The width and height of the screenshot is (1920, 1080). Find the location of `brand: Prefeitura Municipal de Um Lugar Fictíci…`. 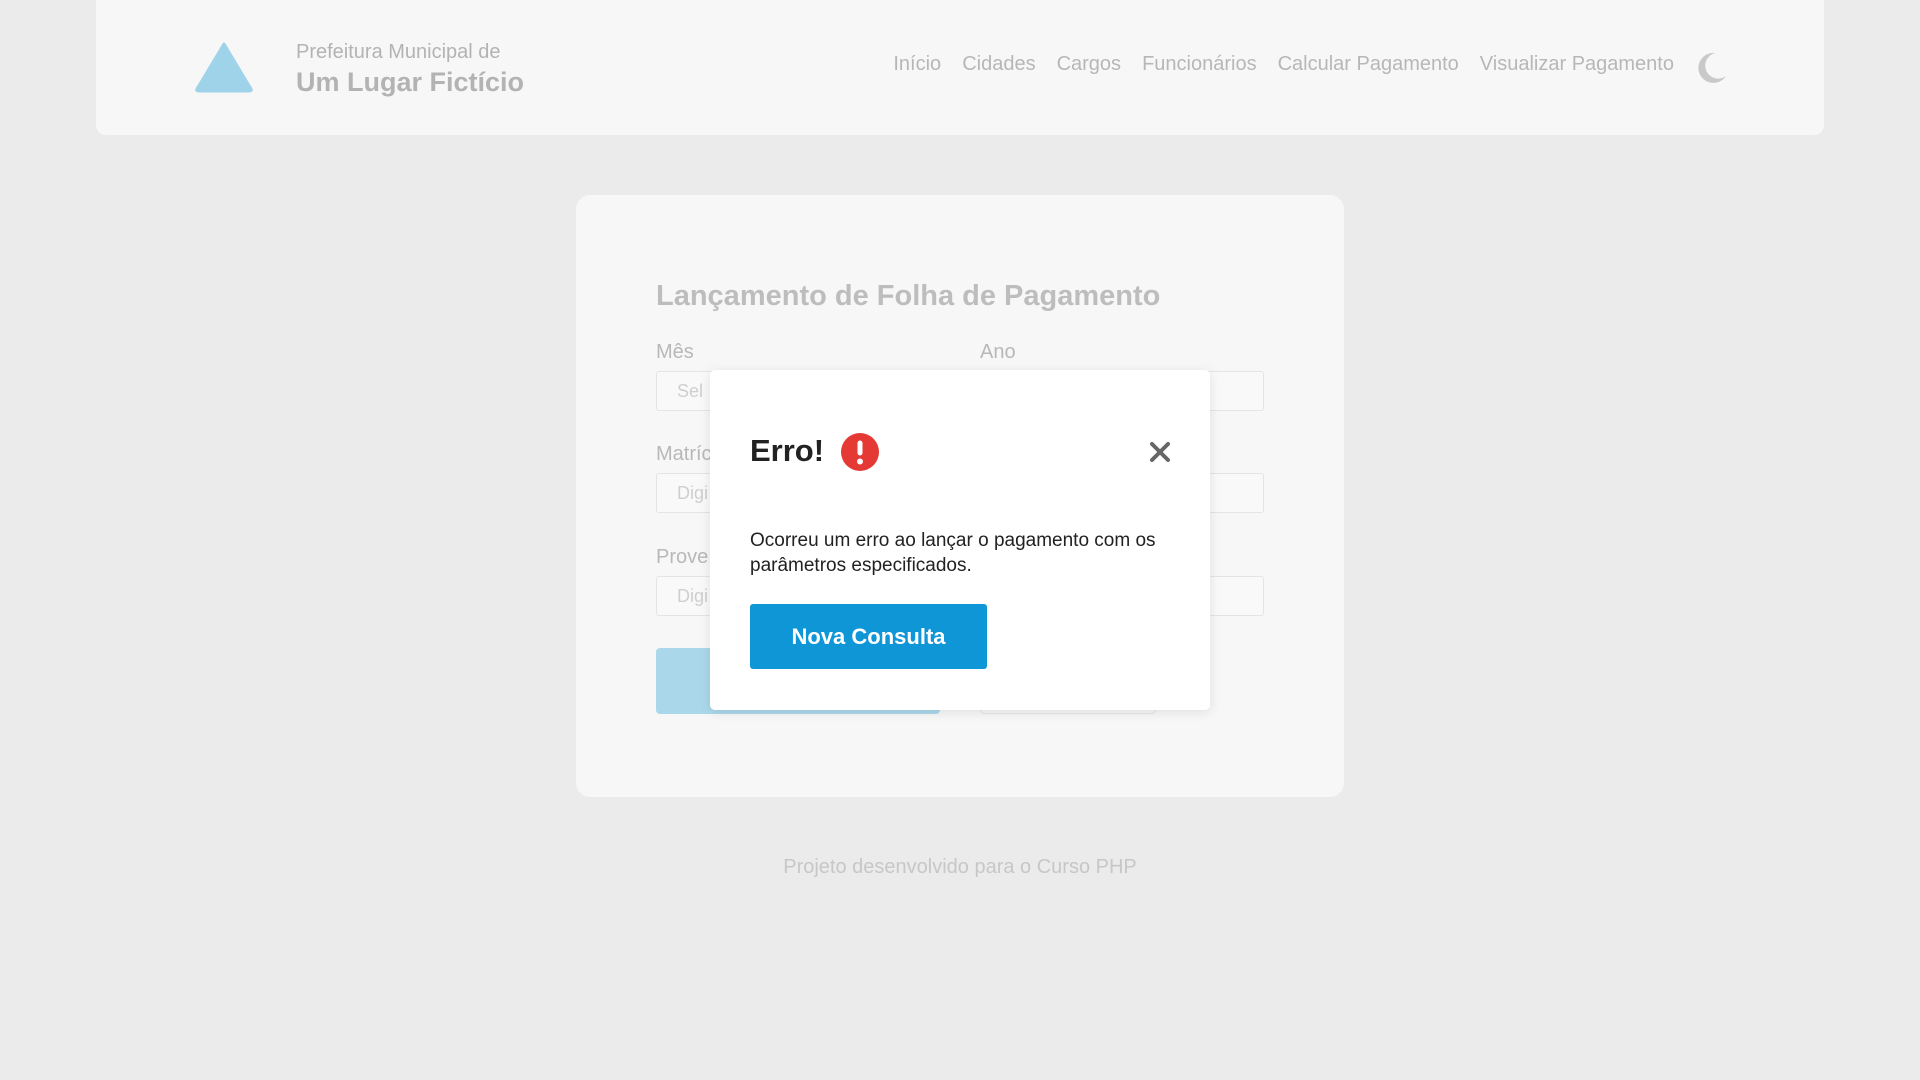

brand: Prefeitura Municipal de Um Lugar Fictíci… is located at coordinates (410, 69).